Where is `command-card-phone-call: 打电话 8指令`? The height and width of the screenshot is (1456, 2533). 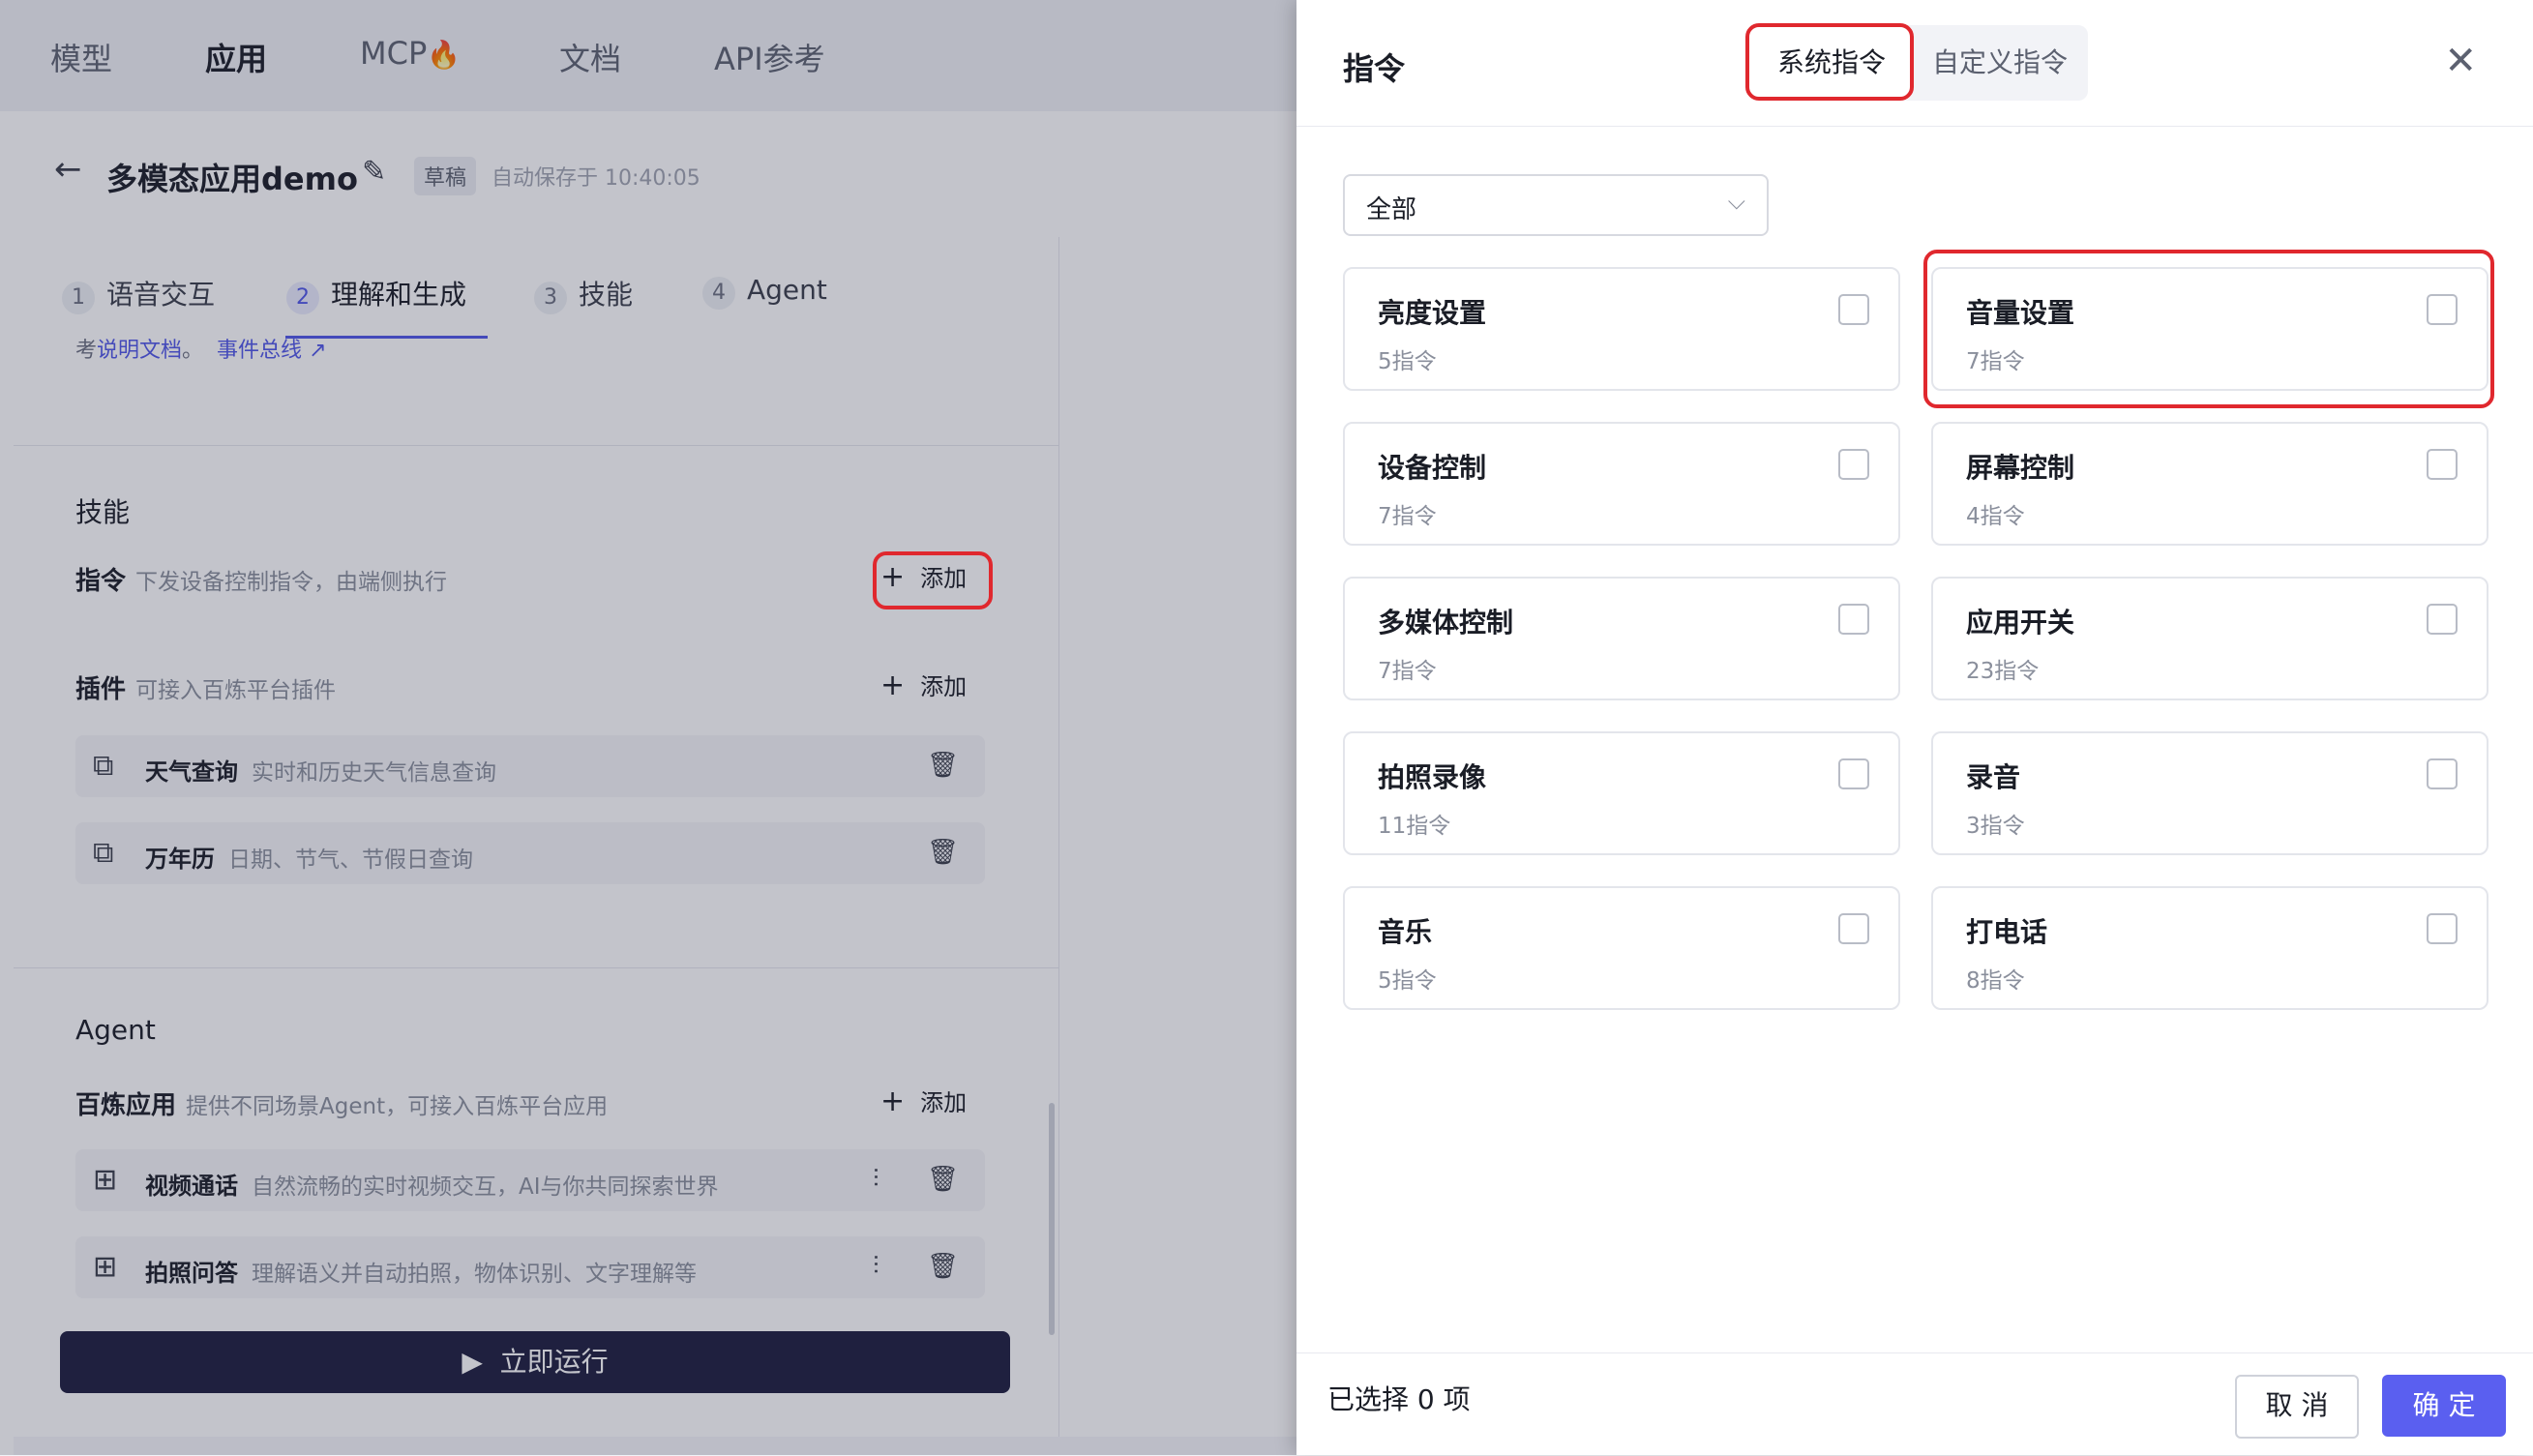 command-card-phone-call: 打电话 8指令 is located at coordinates (2210, 948).